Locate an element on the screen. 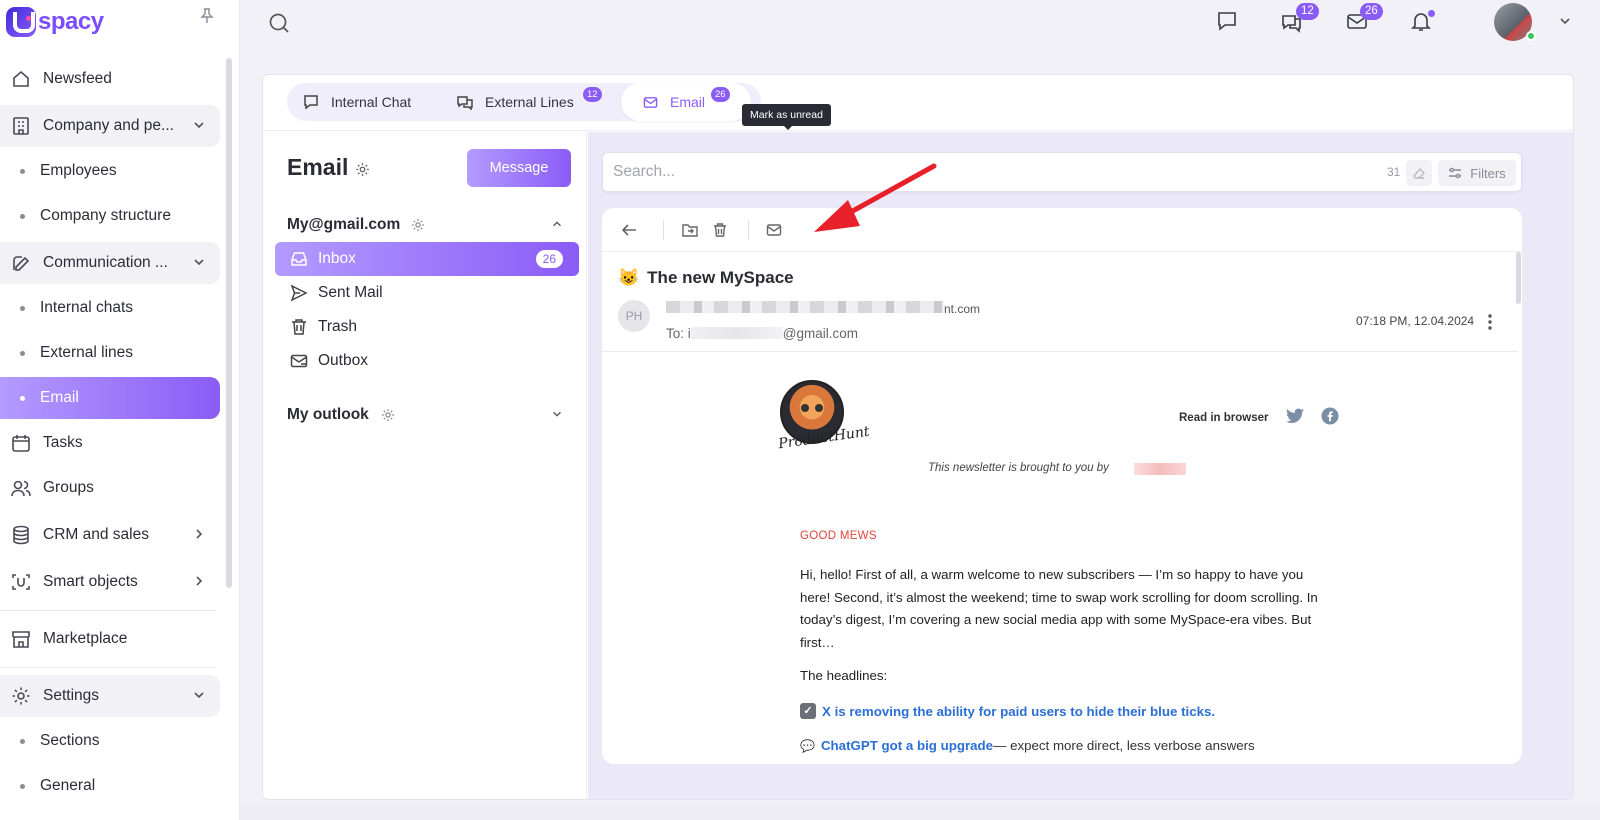 The width and height of the screenshot is (1600, 820). sidebar-item-company-structure: Company structure is located at coordinates (110, 216).